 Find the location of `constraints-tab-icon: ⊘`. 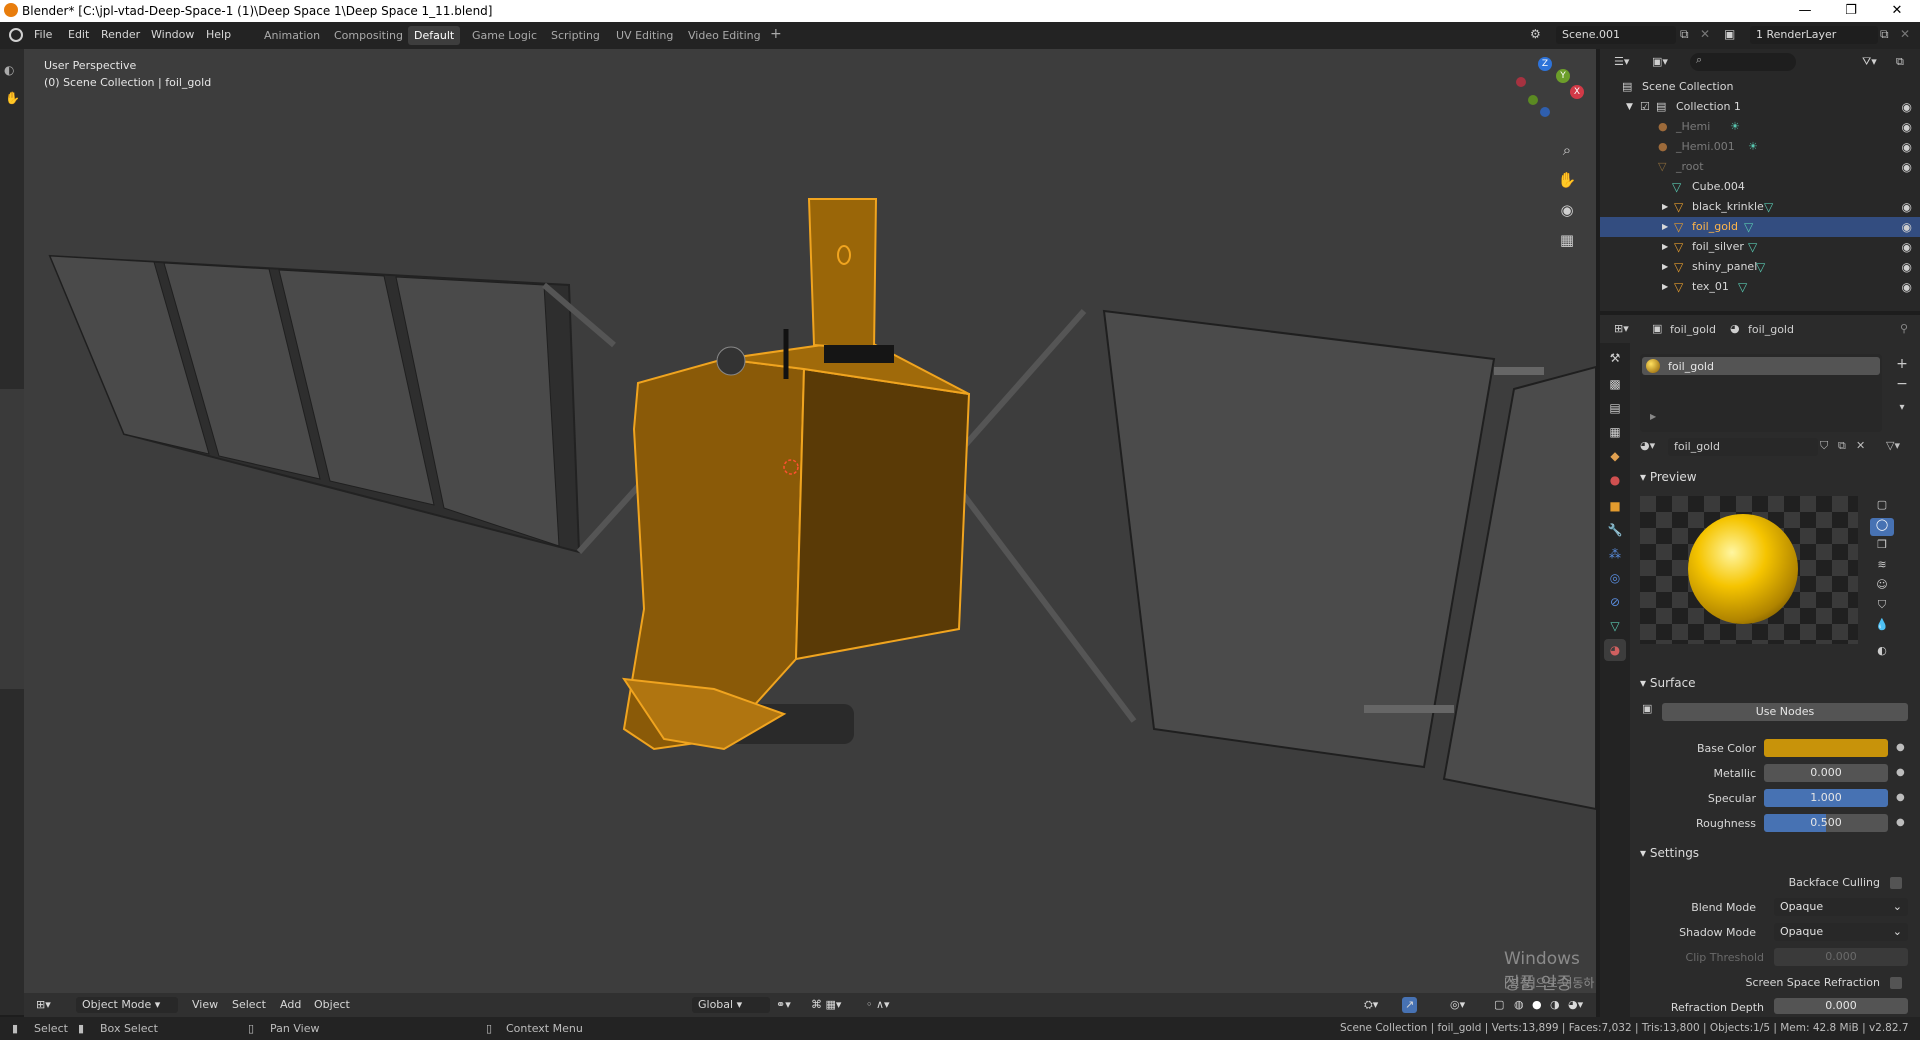

constraints-tab-icon: ⊘ is located at coordinates (1615, 602).